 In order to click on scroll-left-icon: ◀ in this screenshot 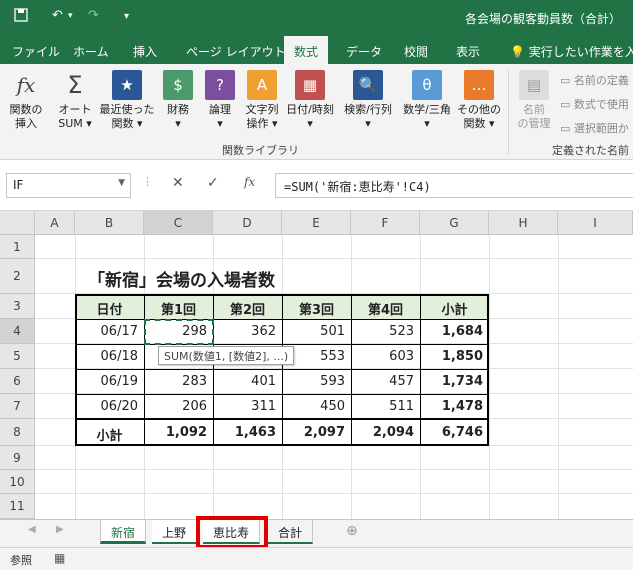, I will do `click(32, 529)`.